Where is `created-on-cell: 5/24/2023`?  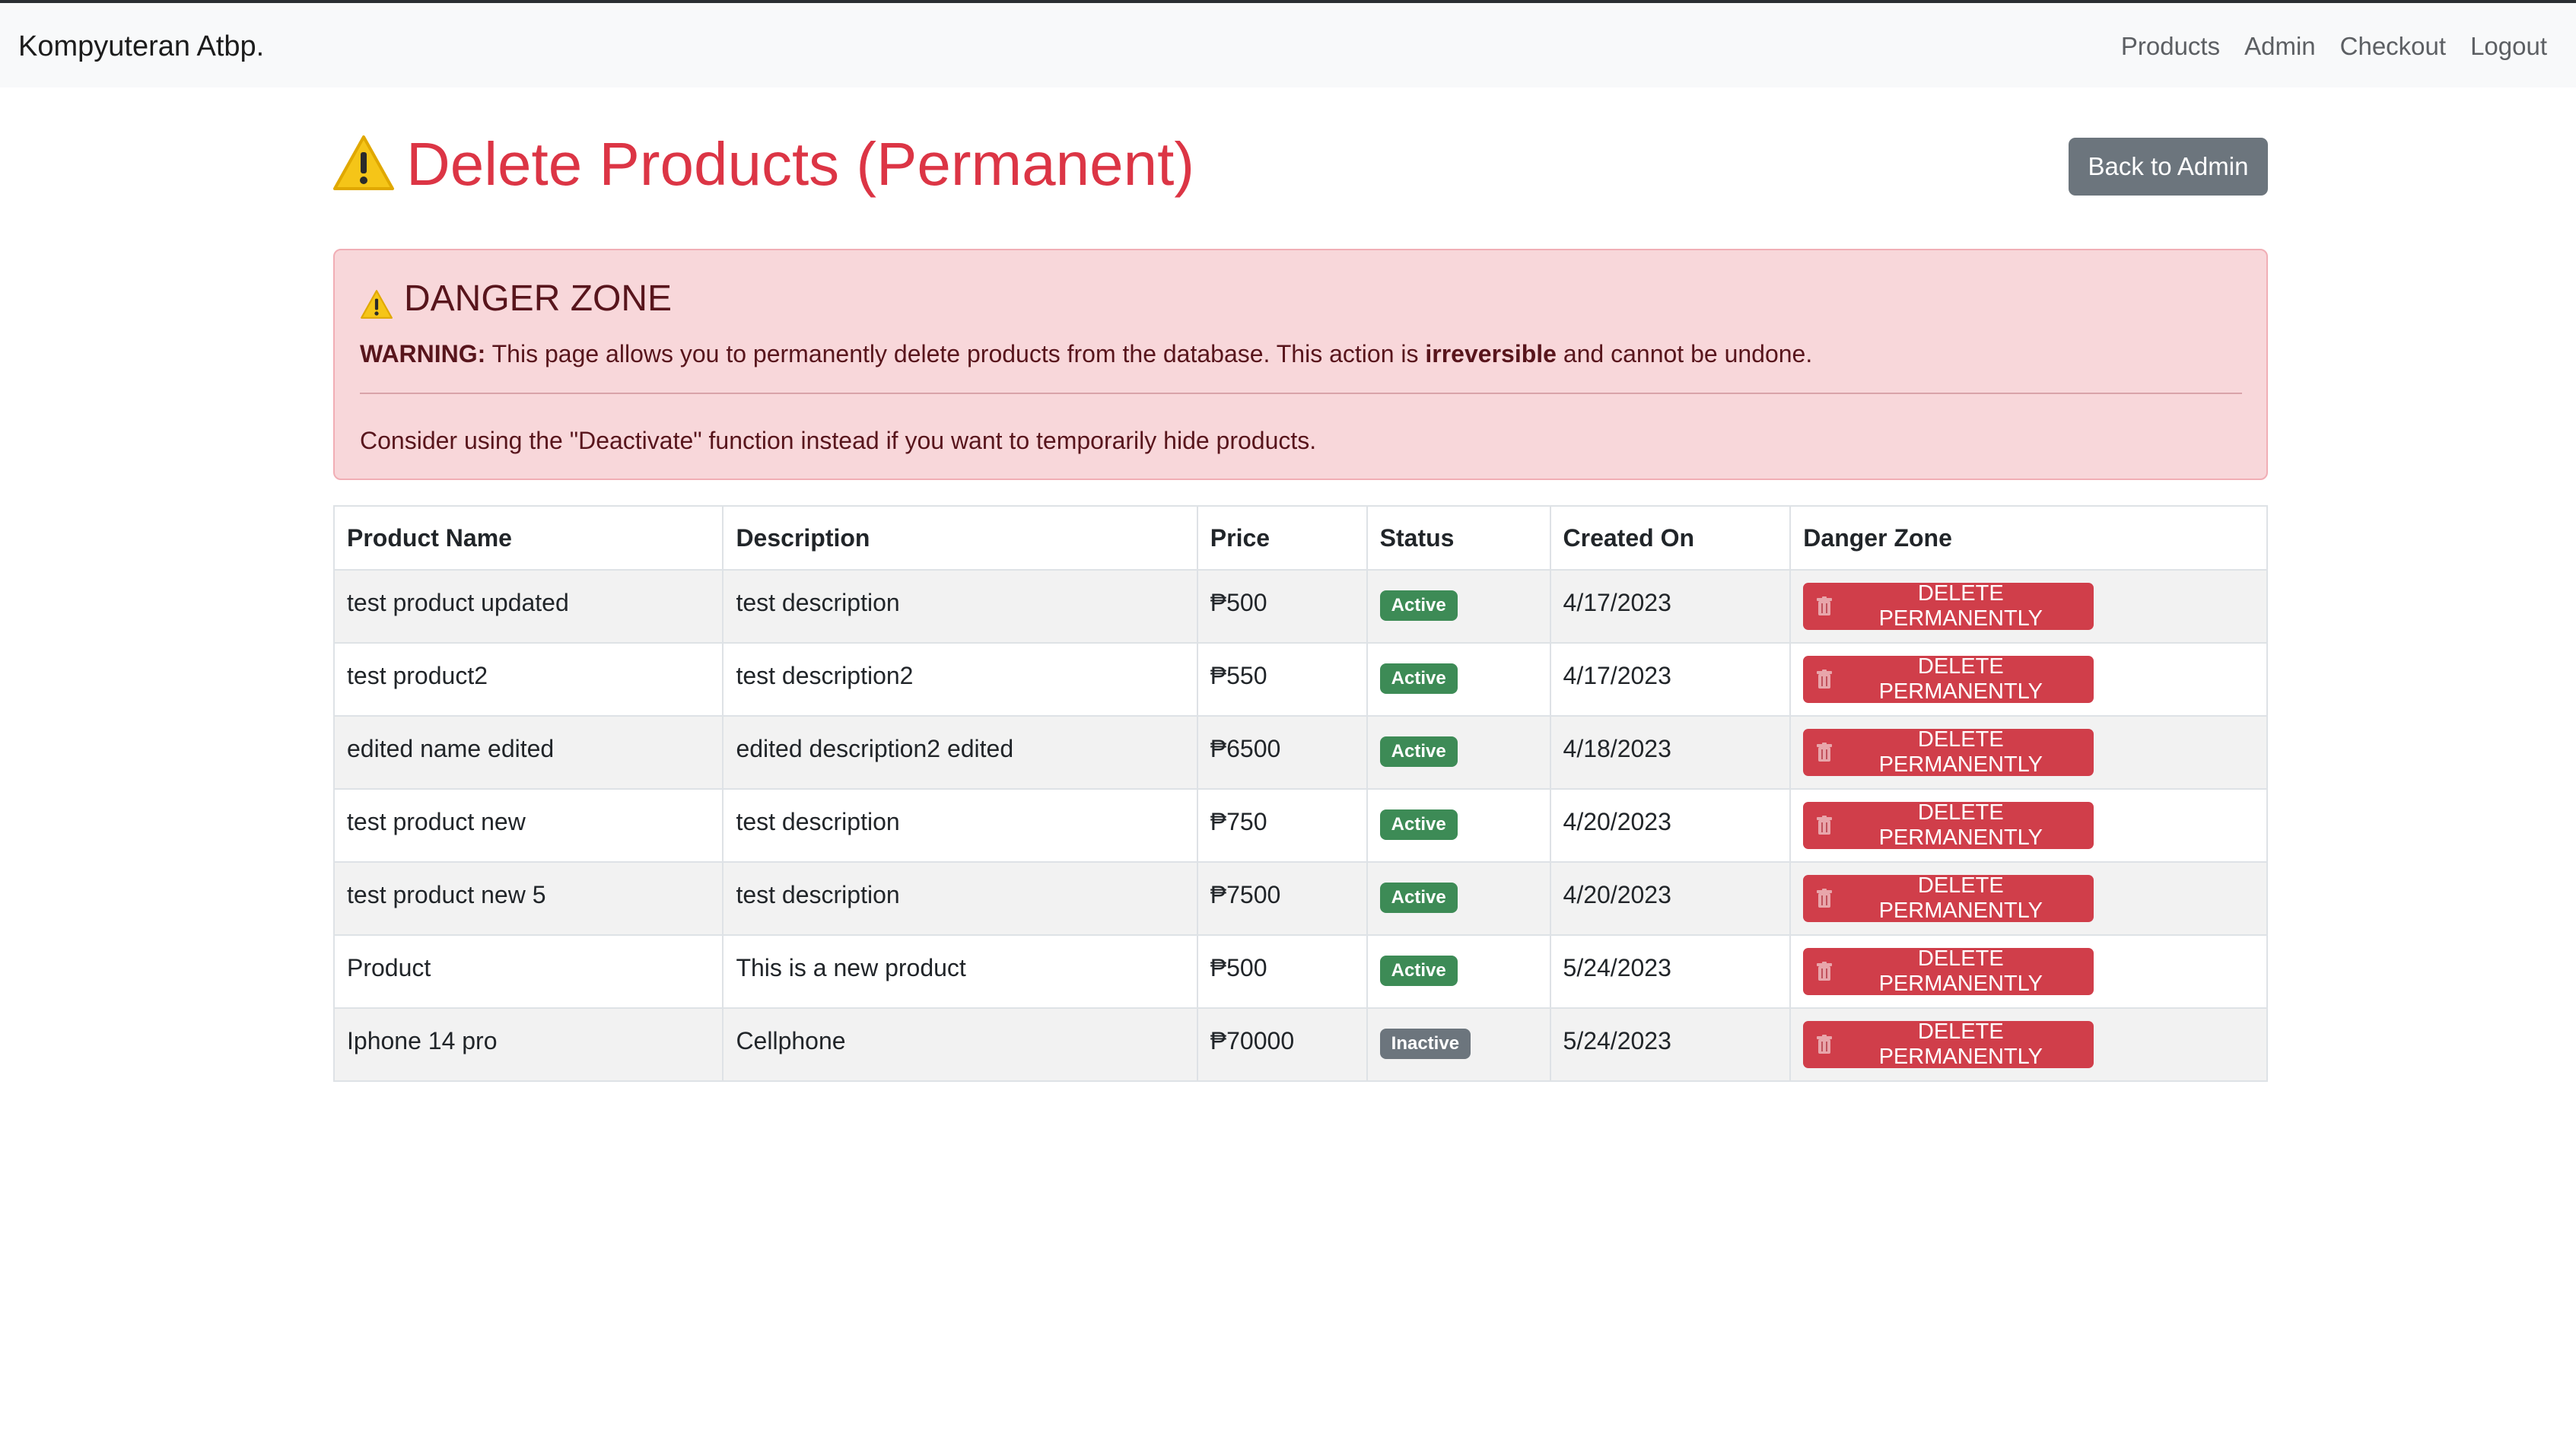
created-on-cell: 5/24/2023 is located at coordinates (1670, 971).